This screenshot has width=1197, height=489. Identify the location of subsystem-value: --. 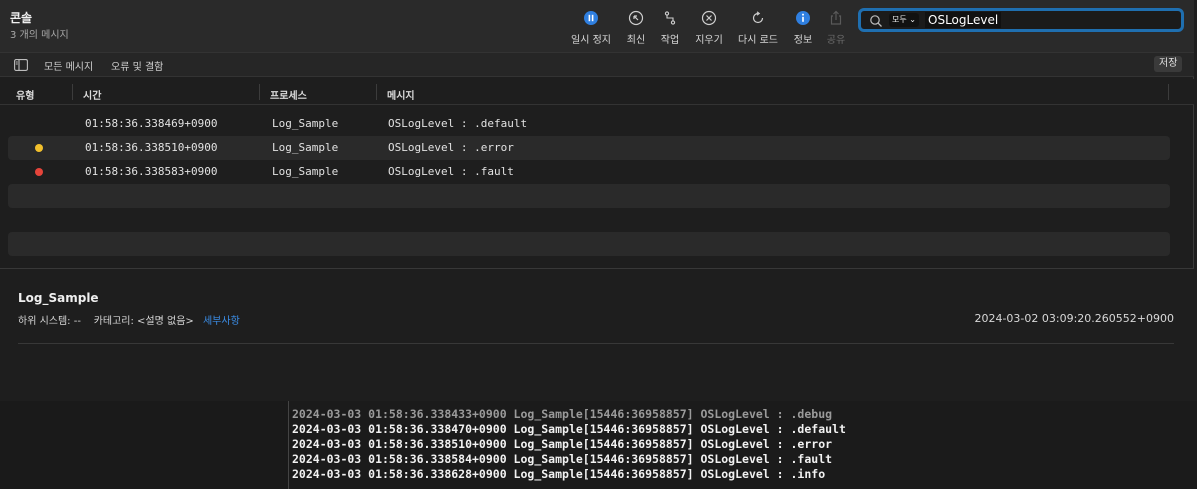
(77, 321).